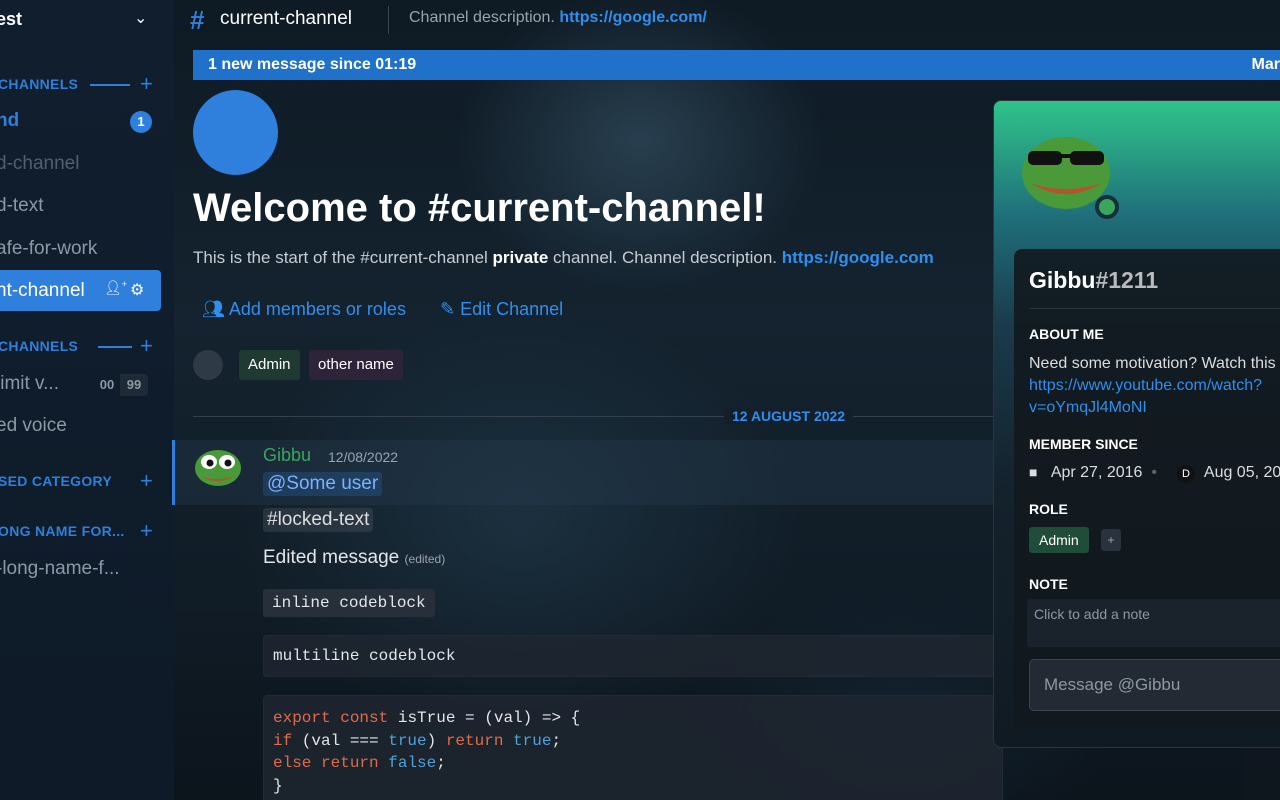  Describe the element at coordinates (213, 309) in the screenshot. I see `add-members-icon: 👥︎` at that location.